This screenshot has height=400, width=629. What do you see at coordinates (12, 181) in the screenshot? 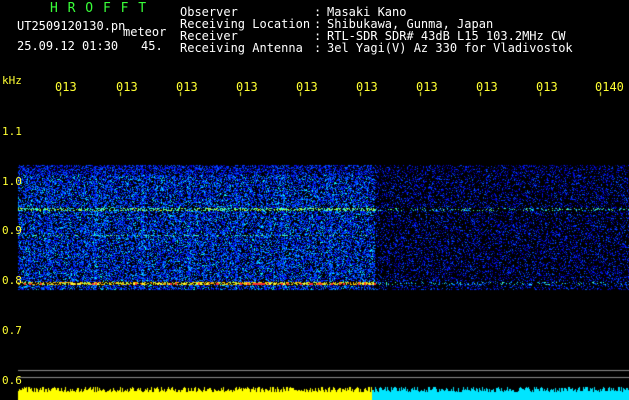
I see `y-tick-label: 1.0` at bounding box center [12, 181].